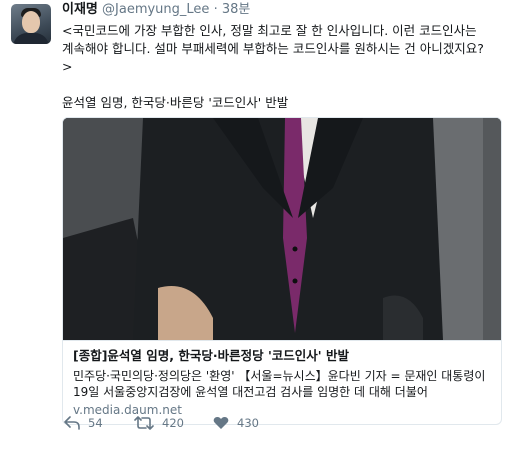 The height and width of the screenshot is (461, 510). Describe the element at coordinates (83, 423) in the screenshot. I see `reply-button: 54` at that location.